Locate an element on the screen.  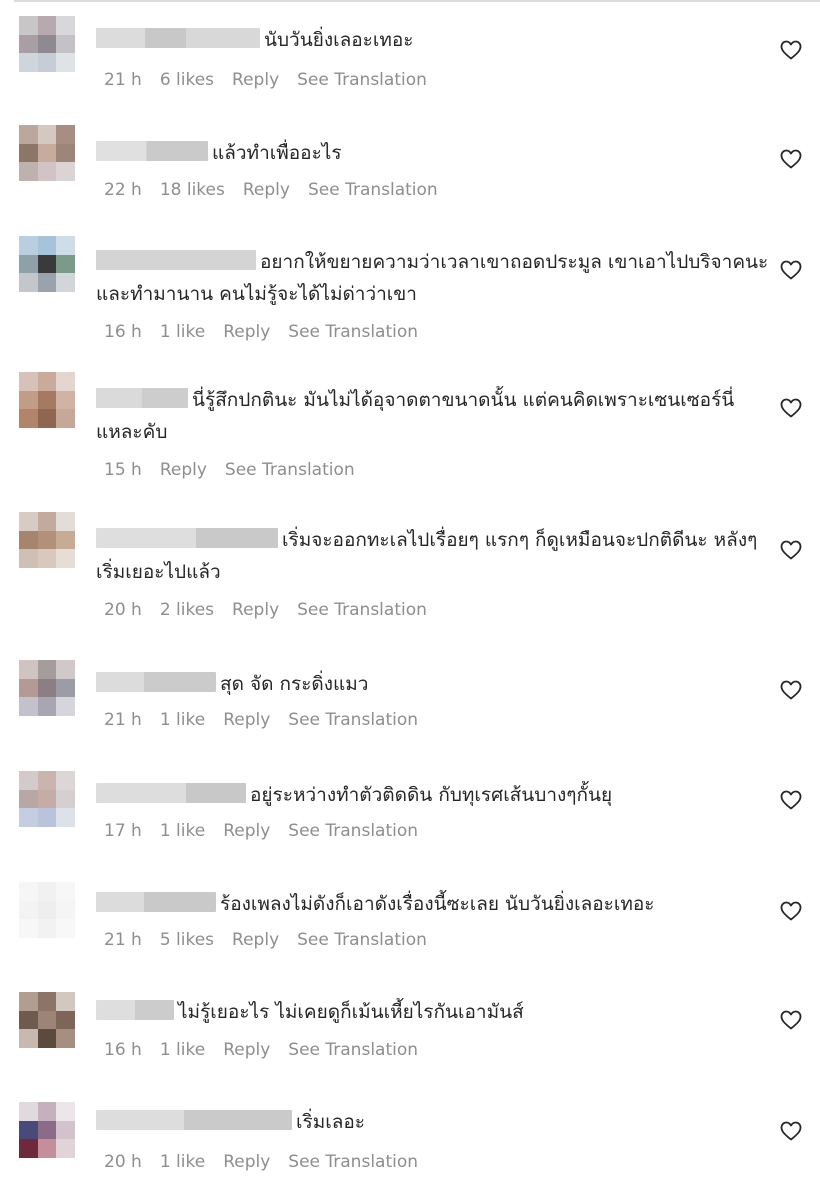
comment-meta: 21 h 5 likes Reply See Translation is located at coordinates (274, 940).